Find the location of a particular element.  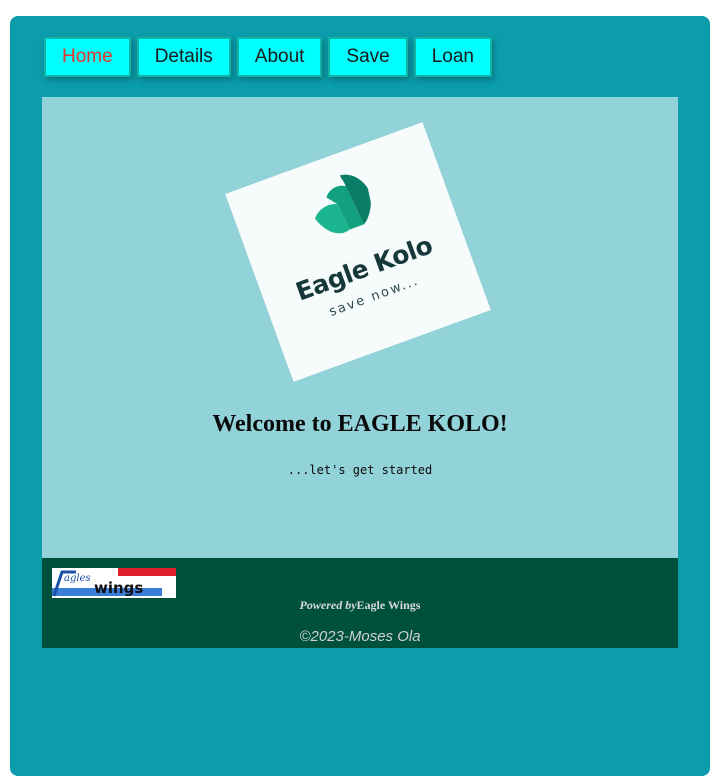

nav-loan-button: Loan is located at coordinates (453, 57).